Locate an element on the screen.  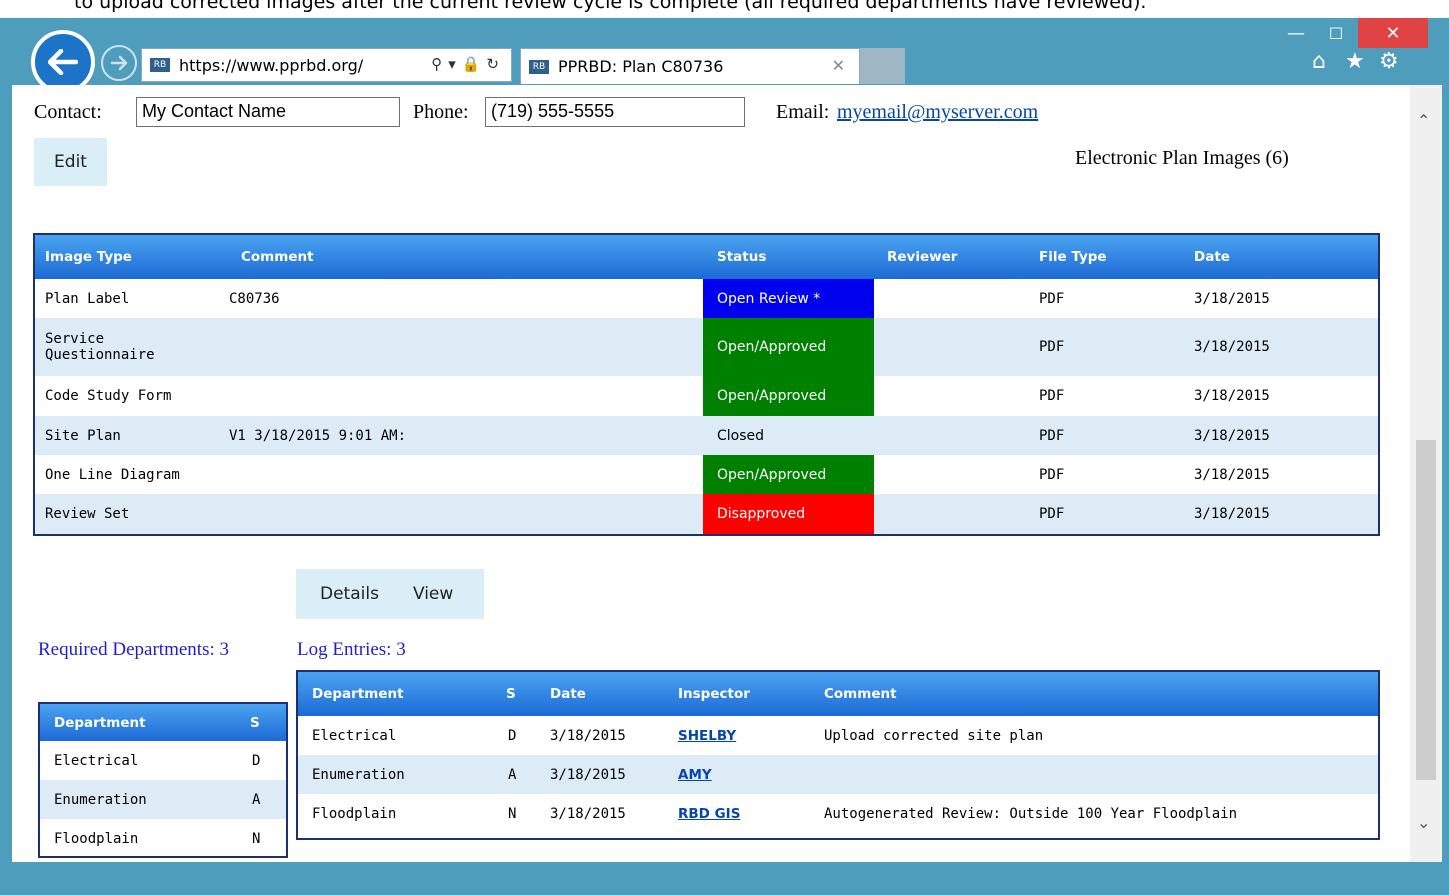
back-arrow-icon is located at coordinates (63, 62).